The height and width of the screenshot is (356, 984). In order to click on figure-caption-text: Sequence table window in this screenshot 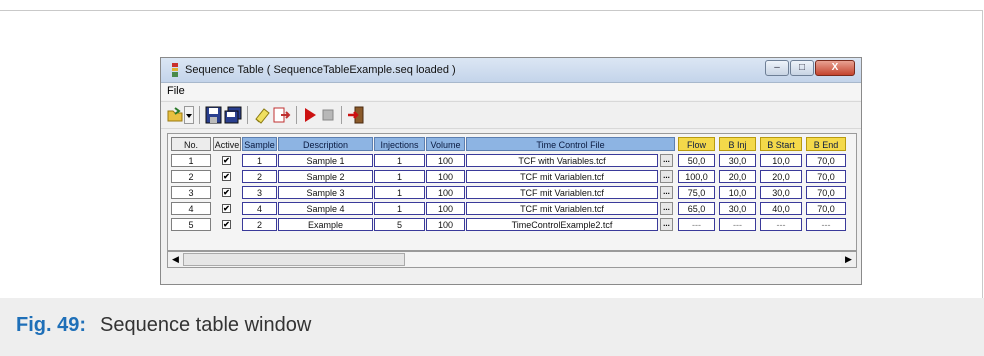, I will do `click(206, 325)`.